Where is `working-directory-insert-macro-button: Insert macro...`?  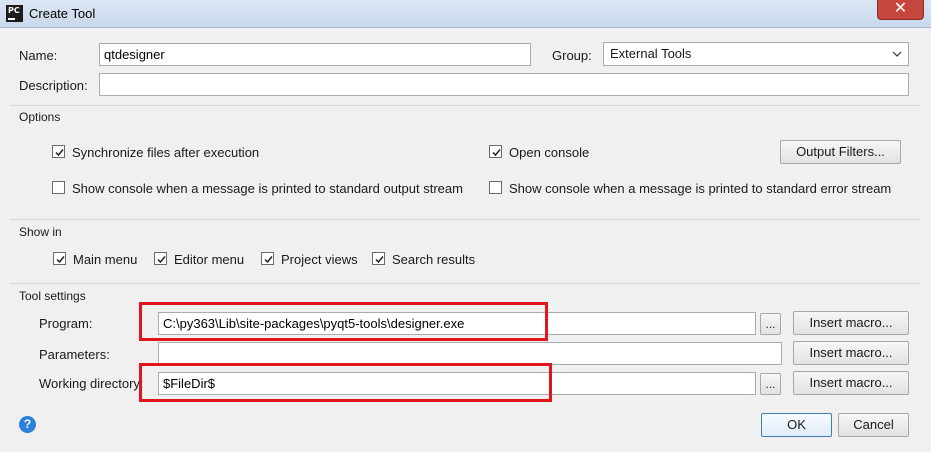
working-directory-insert-macro-button: Insert macro... is located at coordinates (851, 383).